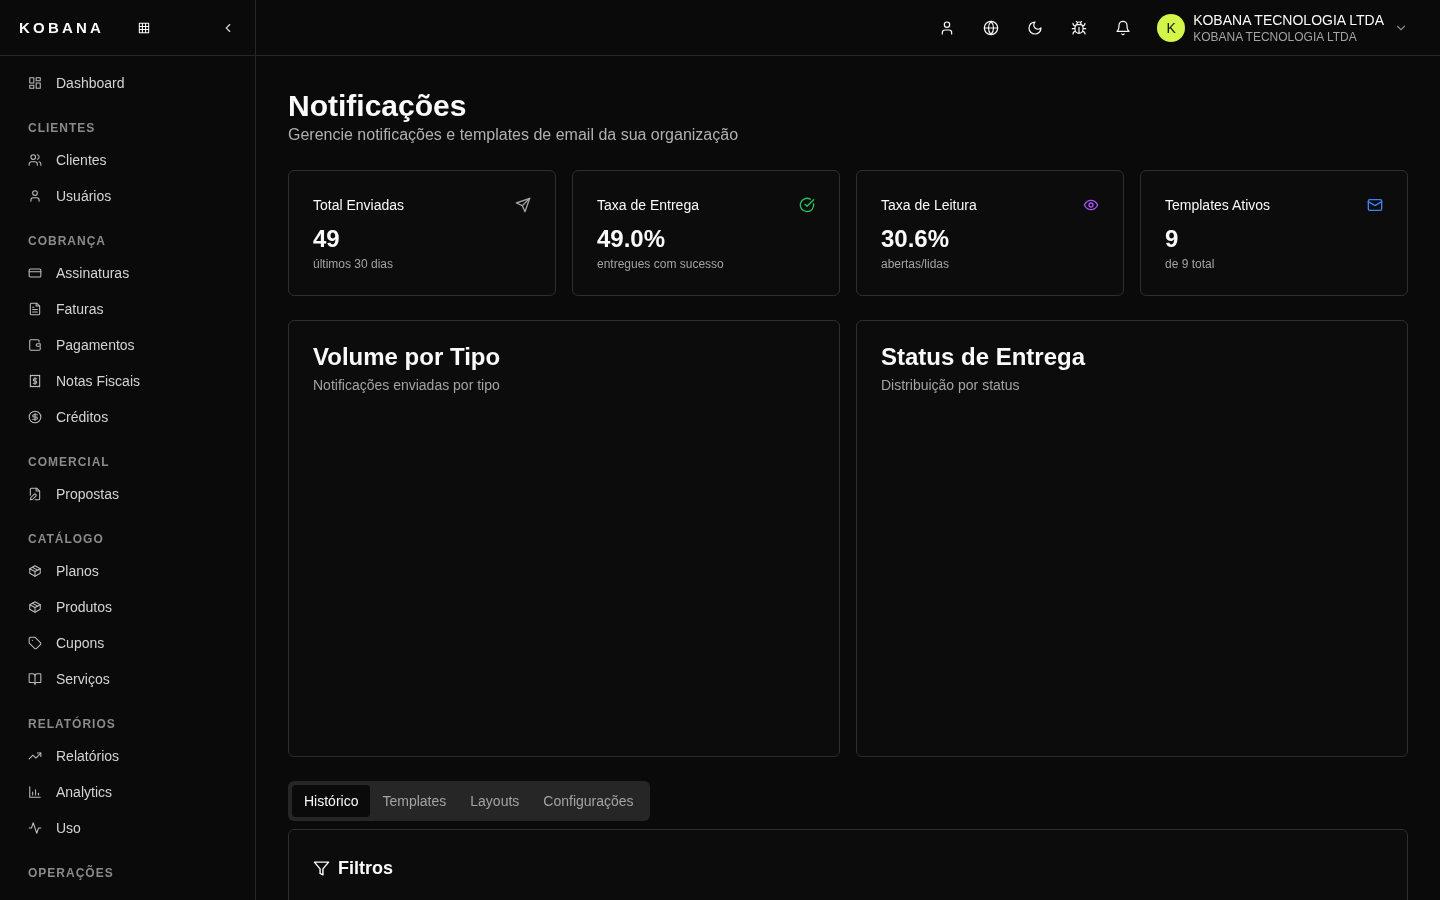  Describe the element at coordinates (141, 345) in the screenshot. I see `sidebar-item: Pagamentos` at that location.